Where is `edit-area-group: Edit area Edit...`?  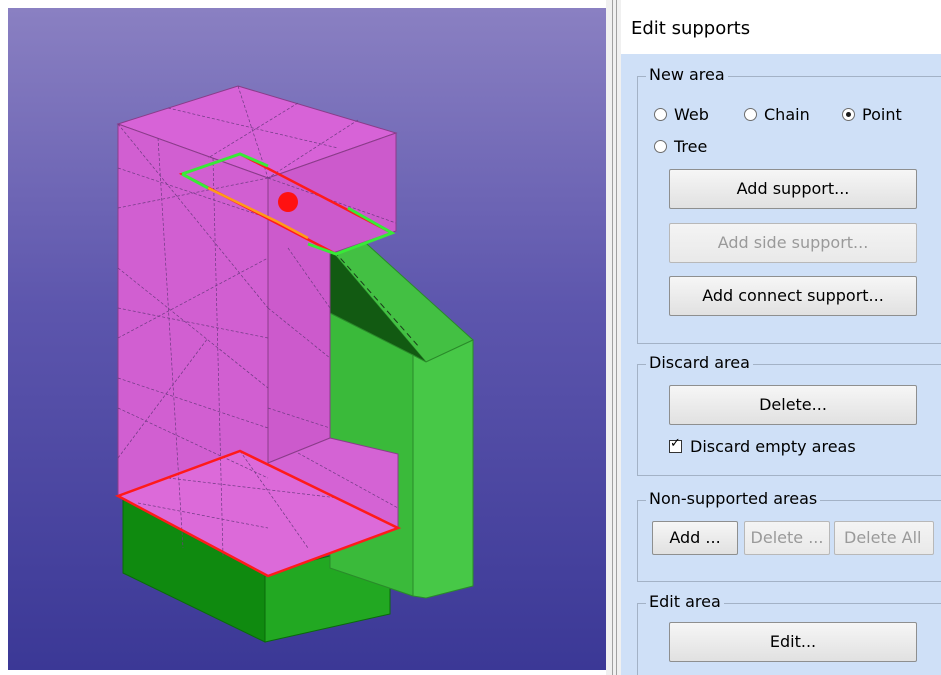
edit-area-group: Edit area Edit... is located at coordinates (789, 633).